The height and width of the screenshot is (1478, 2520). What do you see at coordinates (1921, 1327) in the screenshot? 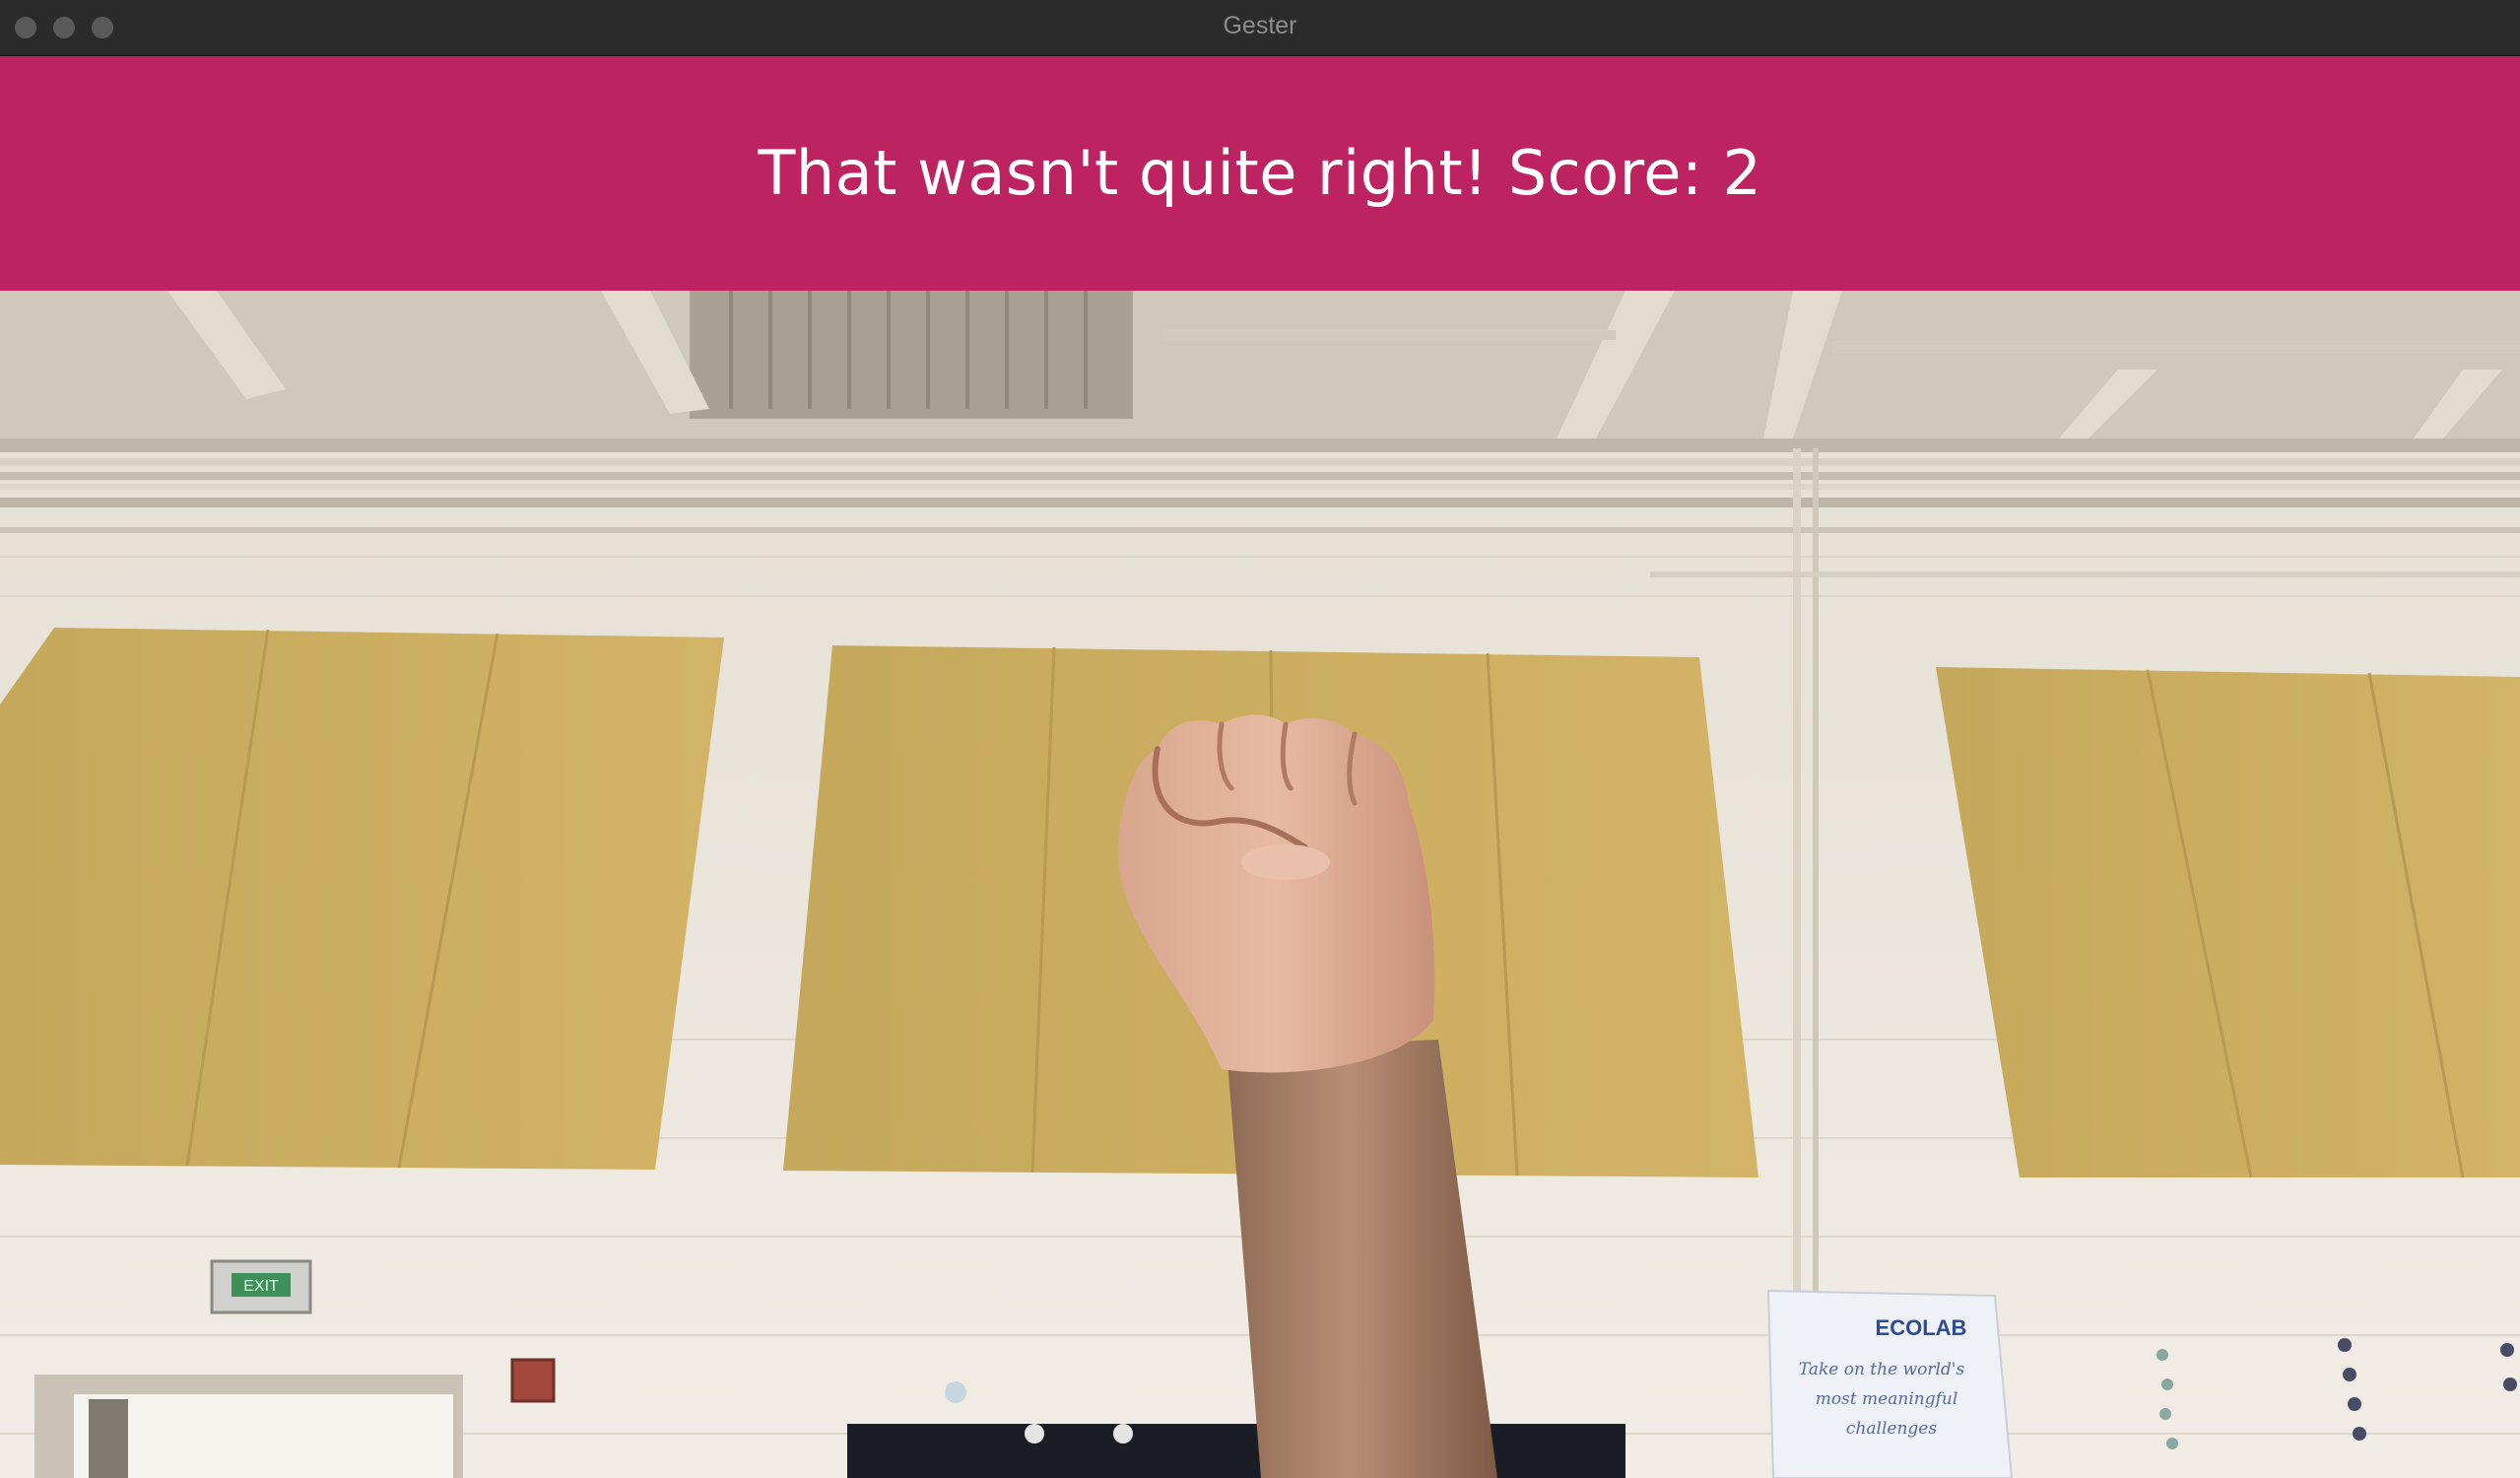
I see `poster-brand: ECOLAB` at bounding box center [1921, 1327].